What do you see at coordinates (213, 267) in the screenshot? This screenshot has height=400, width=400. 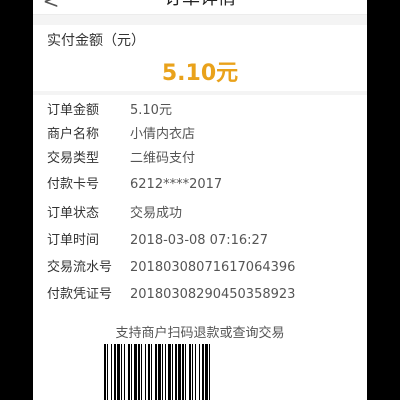 I see `detail-value: 20180308071617064396` at bounding box center [213, 267].